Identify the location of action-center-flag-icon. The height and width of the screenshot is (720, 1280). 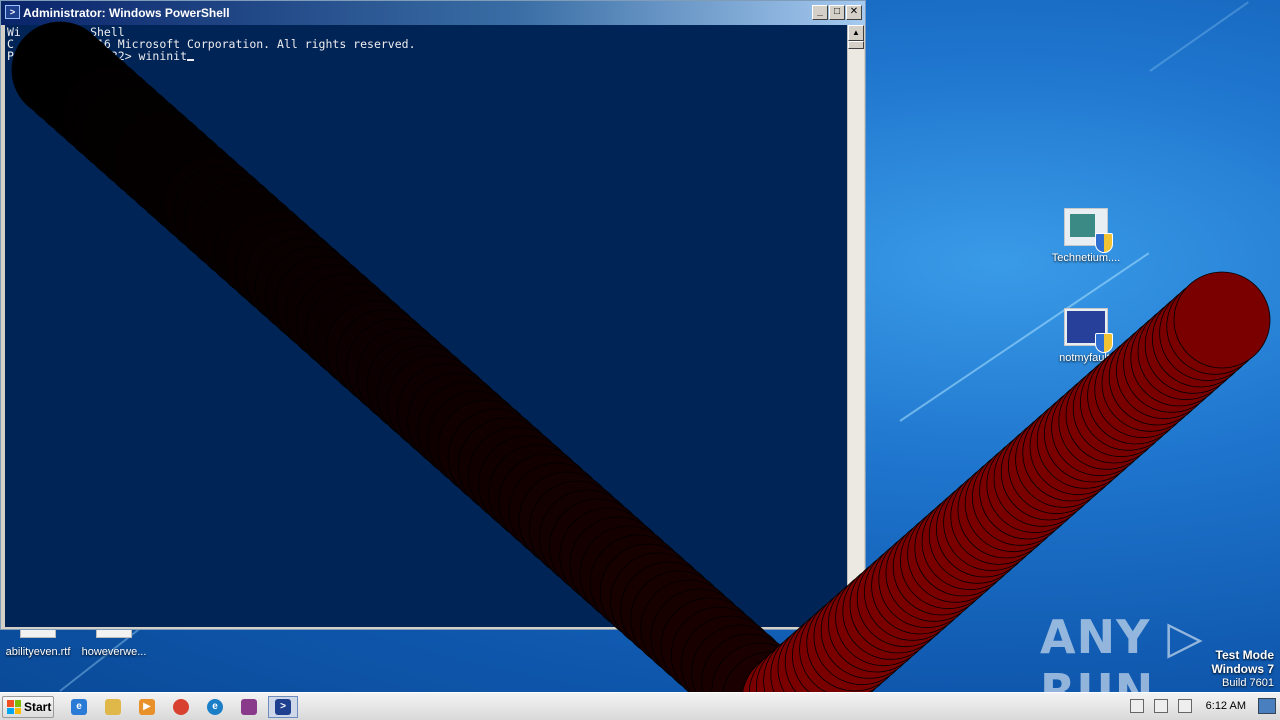
(1137, 706).